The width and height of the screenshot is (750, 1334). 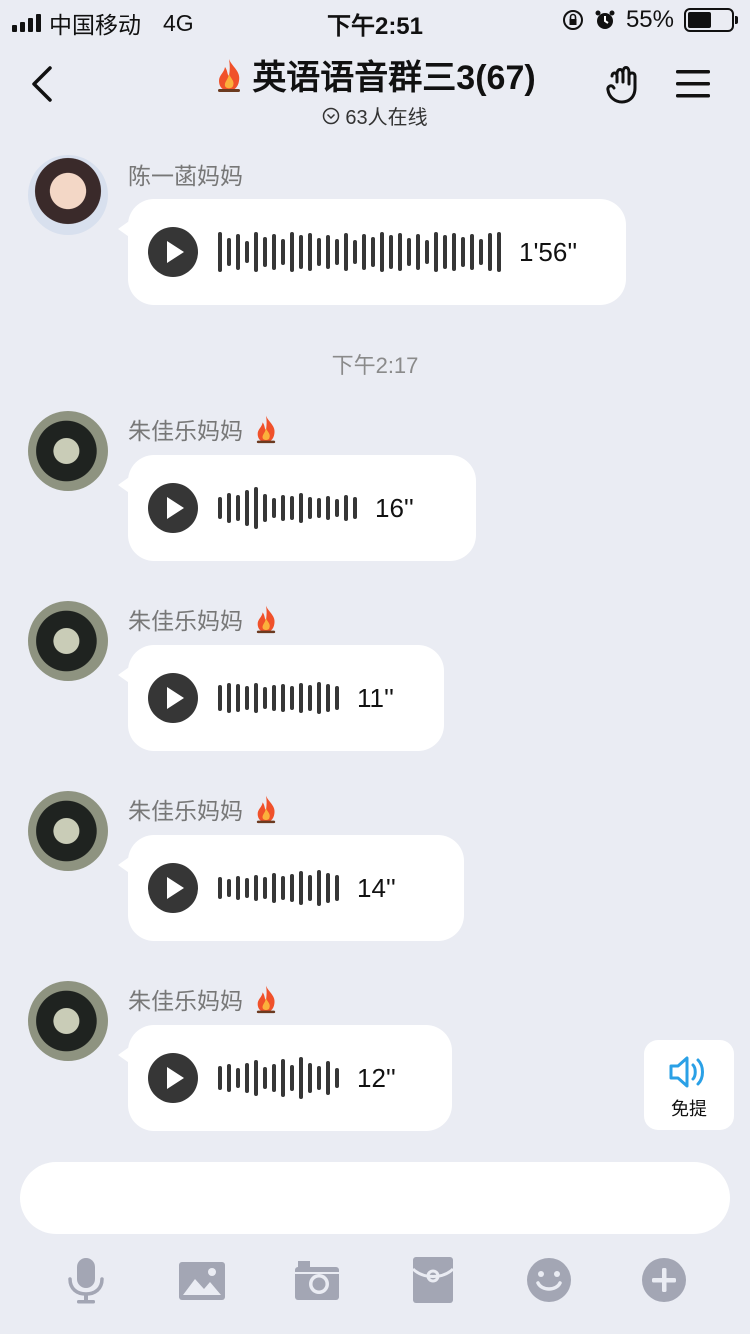 I want to click on voice-message: 12'', so click(x=285, y=1078).